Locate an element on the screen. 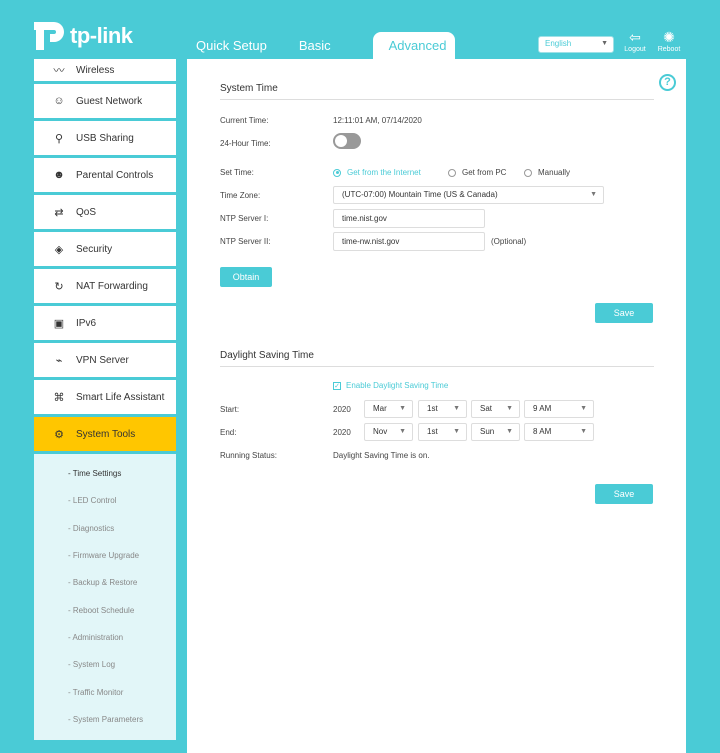  sidebar-item-usb-sharing: ⚲ USB Sharing is located at coordinates (105, 138).